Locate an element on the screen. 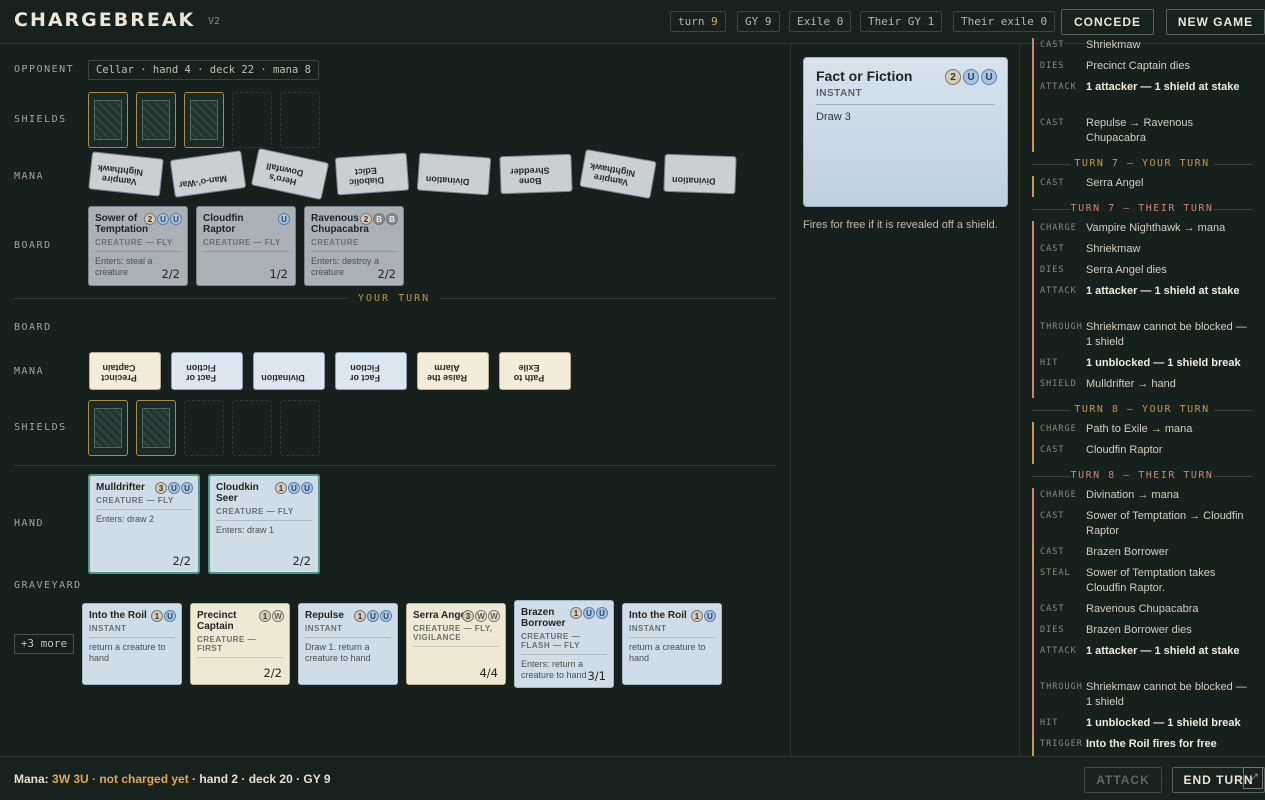 The width and height of the screenshot is (1265, 800). graveyard-card: Precinct Captain CREATURE — FIRST 2/2 1 W is located at coordinates (240, 644).